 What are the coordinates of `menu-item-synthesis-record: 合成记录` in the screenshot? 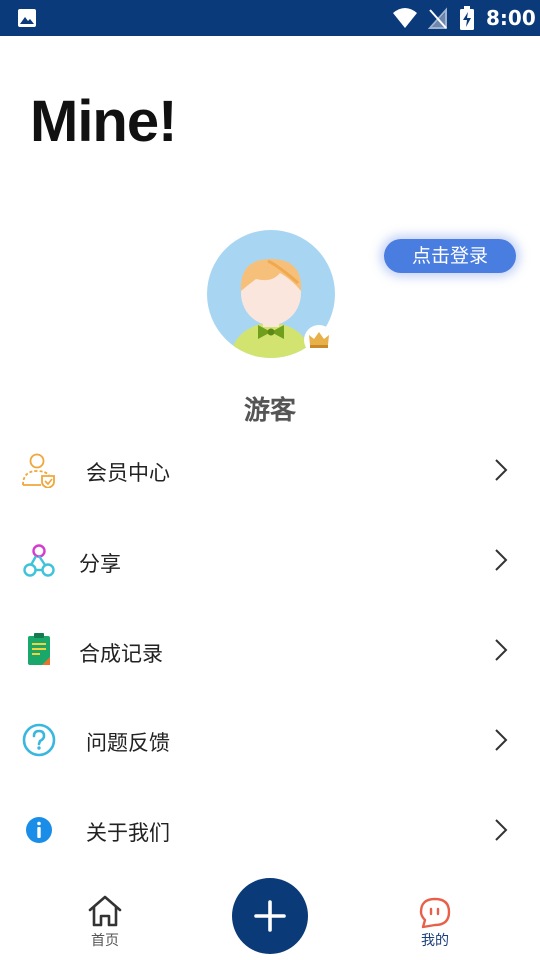 It's located at (270, 650).